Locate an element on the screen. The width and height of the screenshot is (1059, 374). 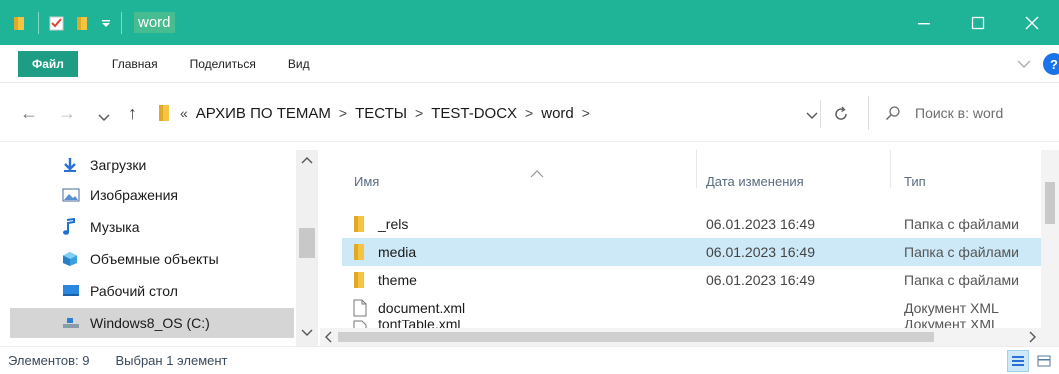
breadcrumb-word: word is located at coordinates (557, 113).